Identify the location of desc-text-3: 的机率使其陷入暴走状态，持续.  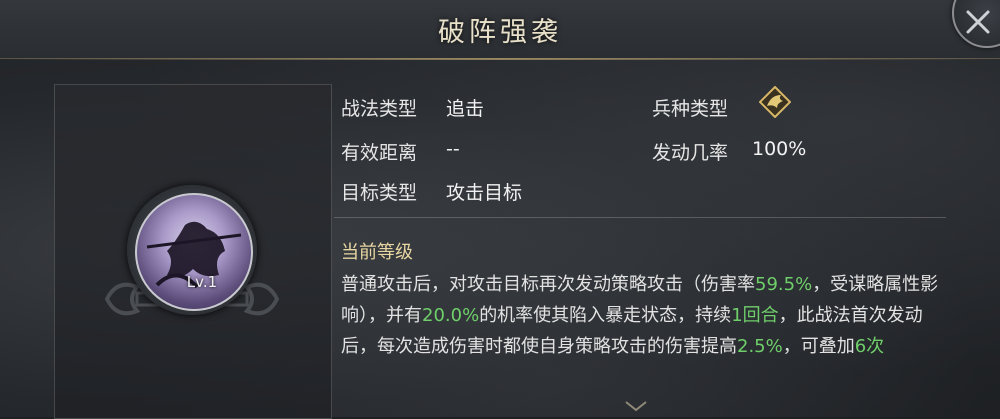
(605, 315).